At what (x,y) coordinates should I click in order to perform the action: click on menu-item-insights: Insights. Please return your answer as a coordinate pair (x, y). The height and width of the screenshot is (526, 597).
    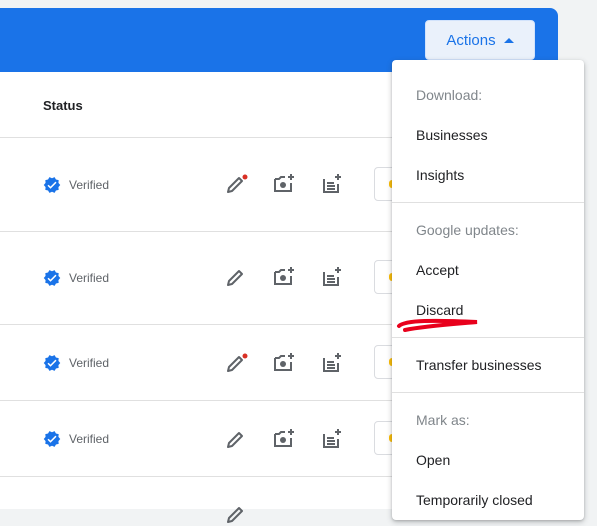
    Looking at the image, I should click on (440, 175).